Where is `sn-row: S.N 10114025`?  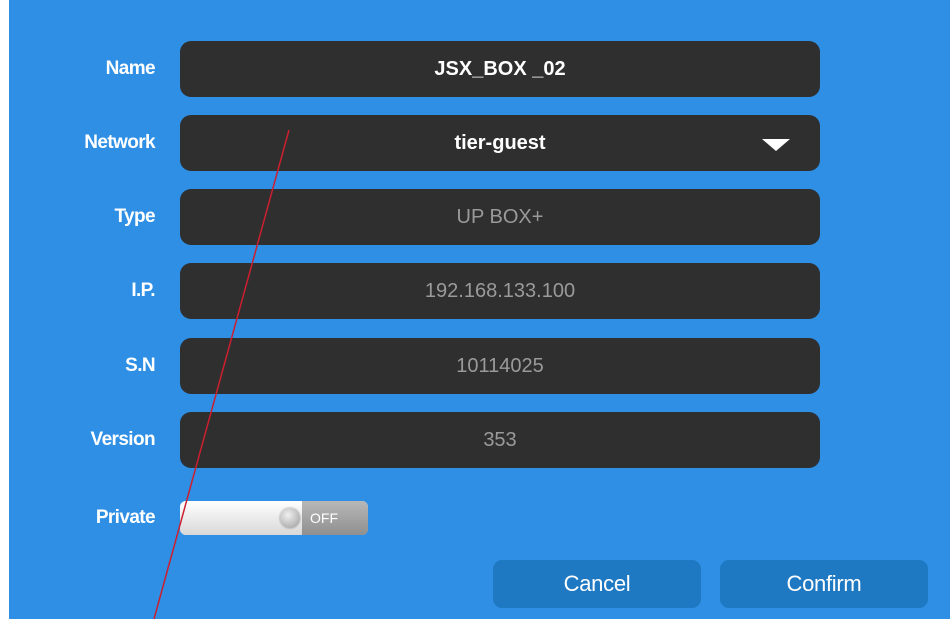 sn-row: S.N 10114025 is located at coordinates (479, 366).